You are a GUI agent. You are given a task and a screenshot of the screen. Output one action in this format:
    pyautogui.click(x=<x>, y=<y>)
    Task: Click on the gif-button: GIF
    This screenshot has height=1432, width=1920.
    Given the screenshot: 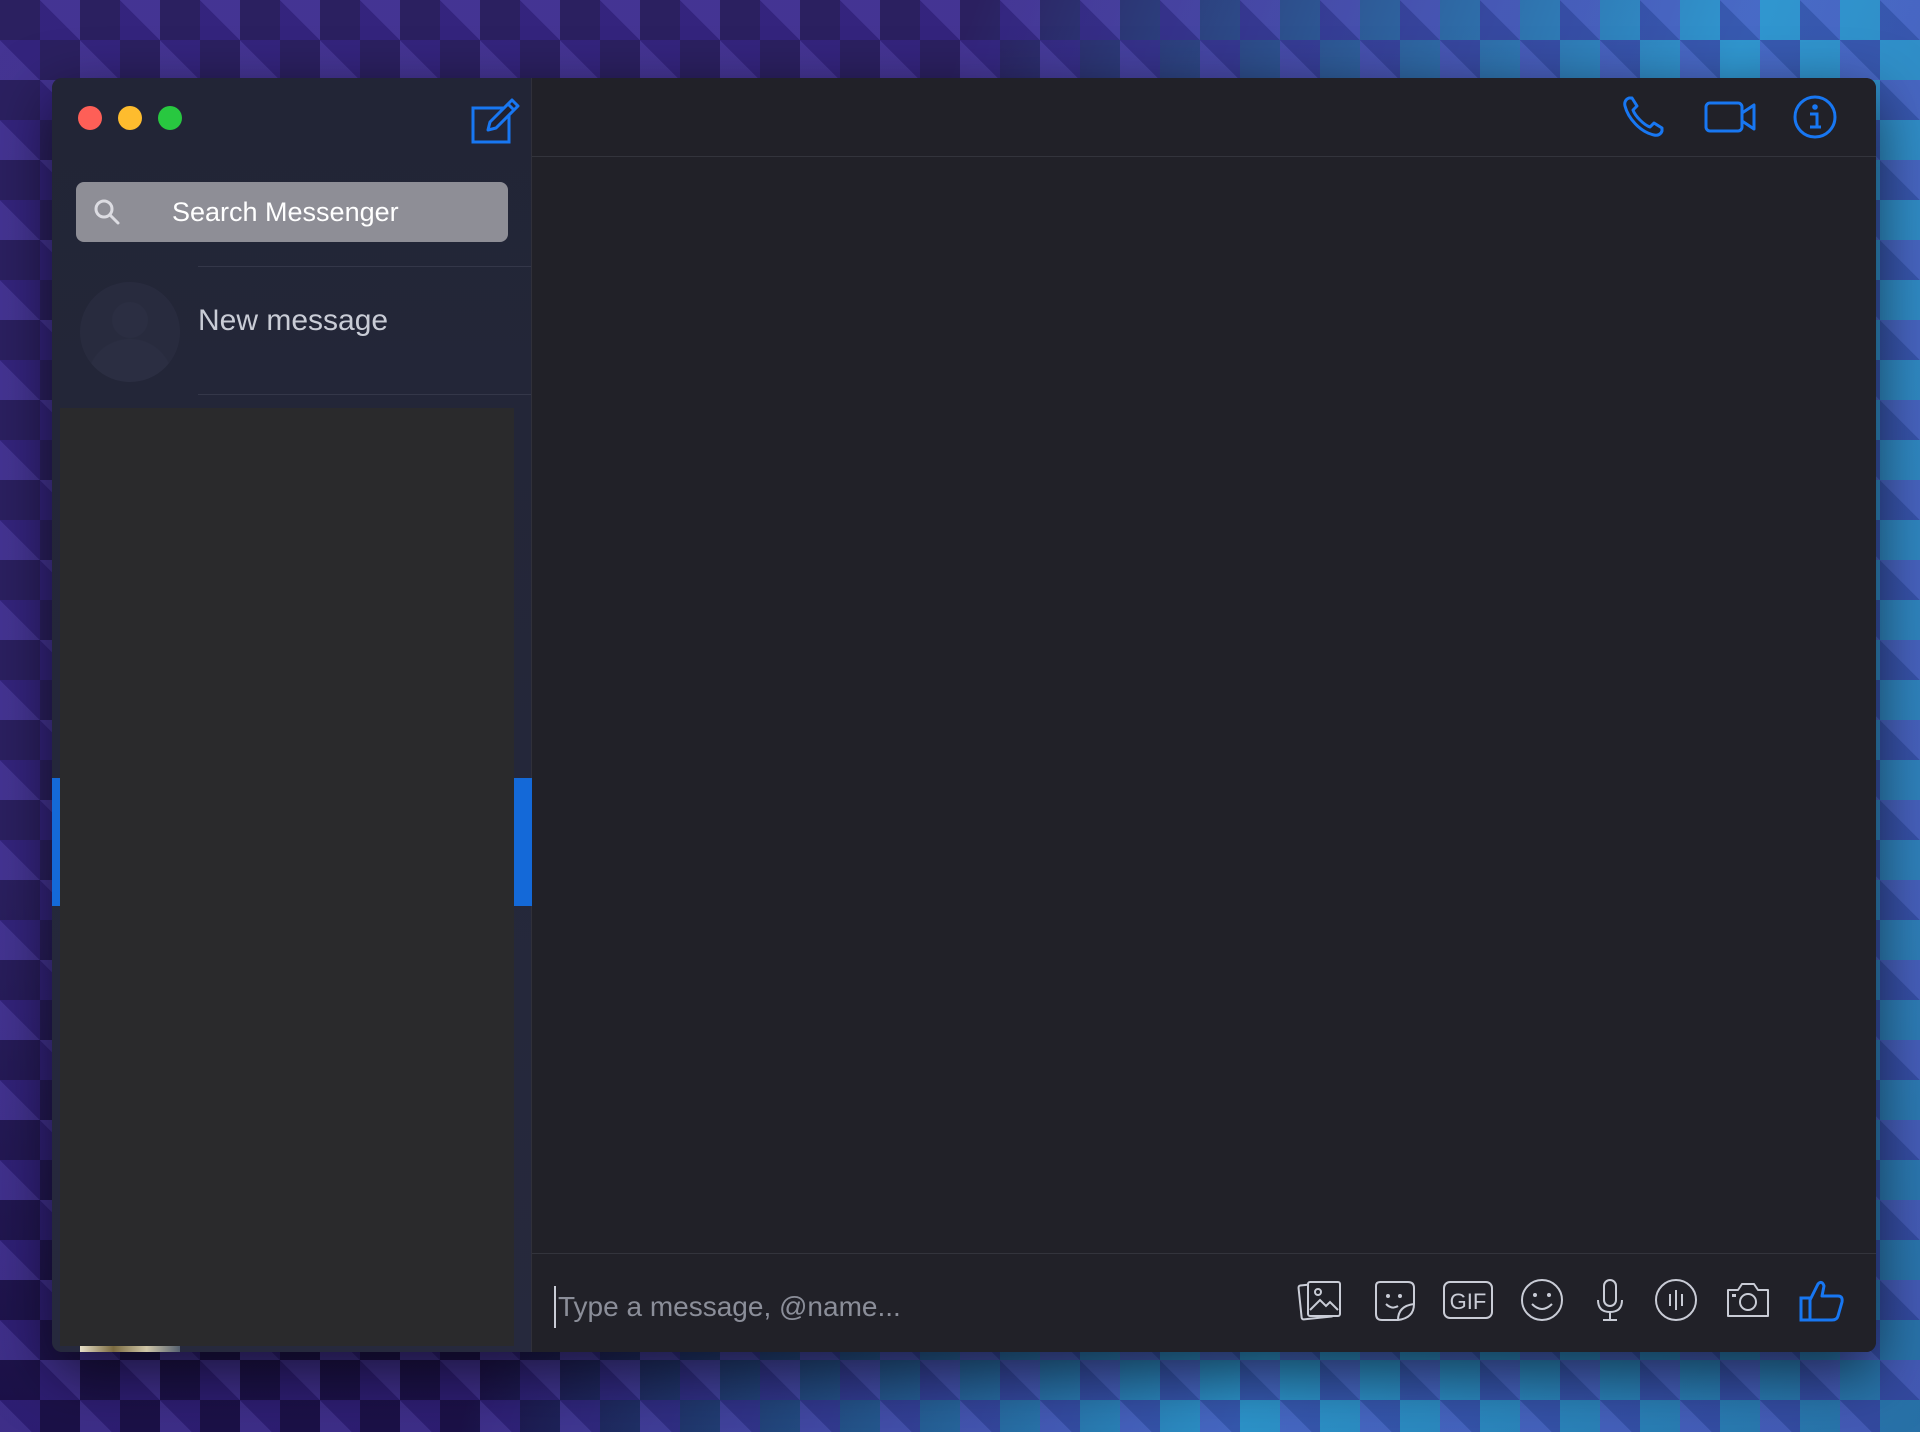 What is the action you would take?
    pyautogui.click(x=1468, y=1300)
    